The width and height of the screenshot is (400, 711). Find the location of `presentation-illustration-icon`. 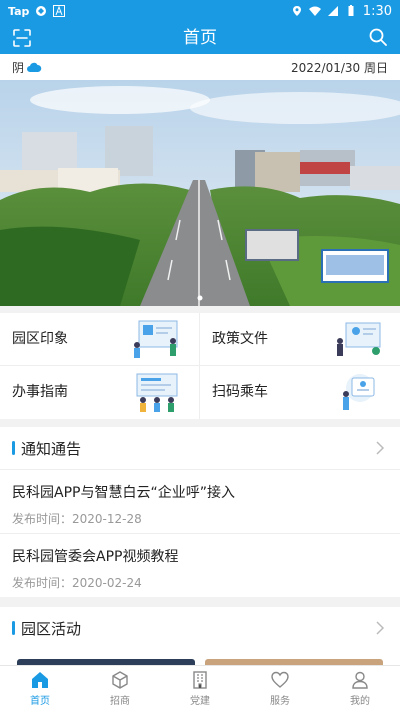

presentation-illustration-icon is located at coordinates (156, 339).